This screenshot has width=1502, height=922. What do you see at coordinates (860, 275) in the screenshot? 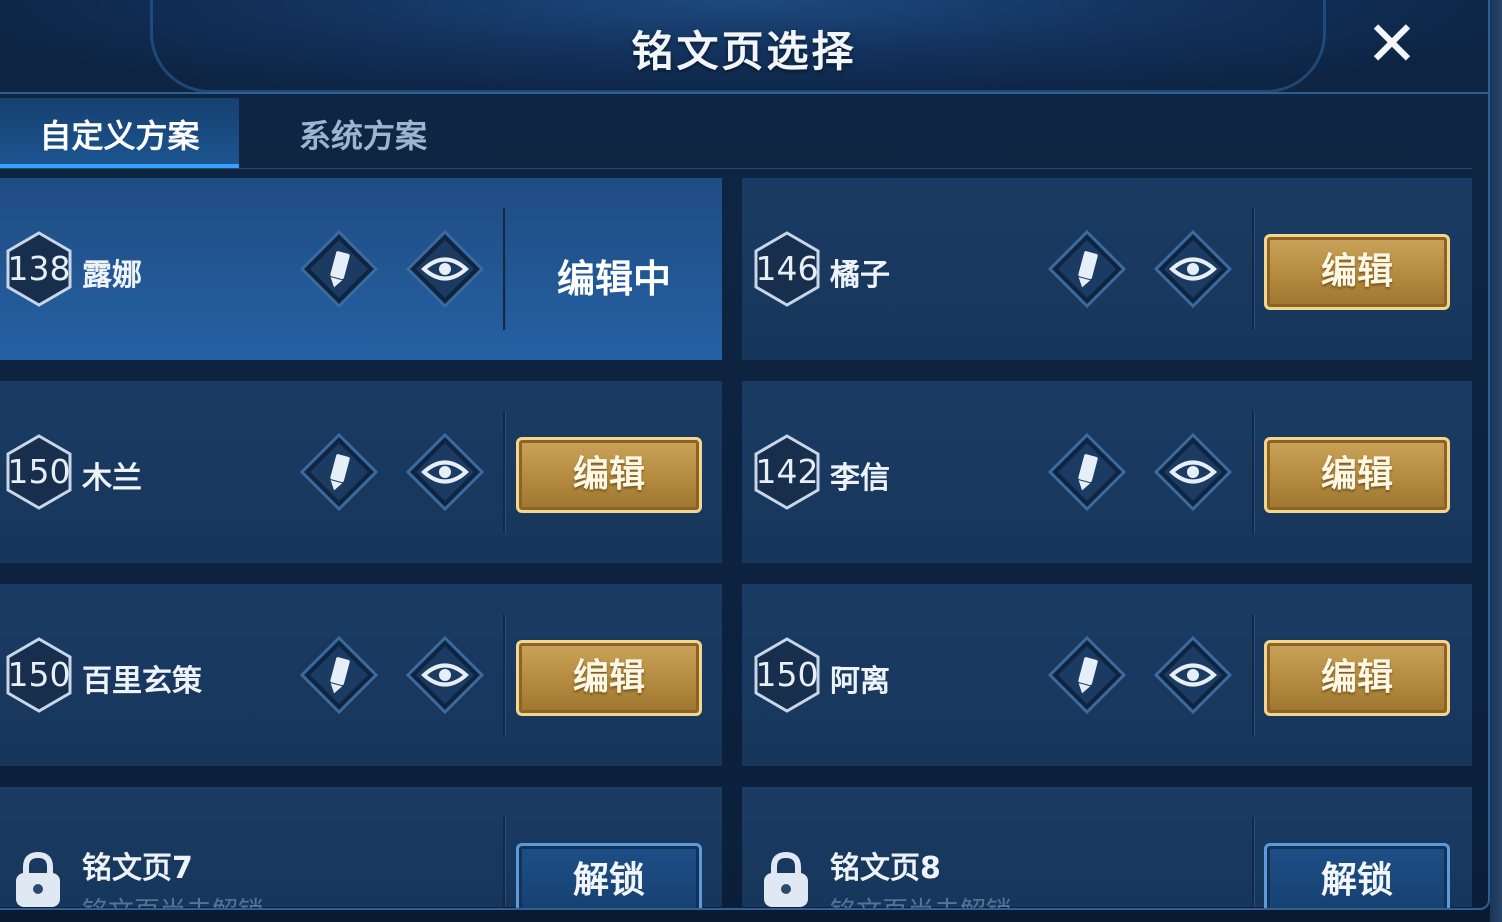
I see `hero-name: 橘子` at bounding box center [860, 275].